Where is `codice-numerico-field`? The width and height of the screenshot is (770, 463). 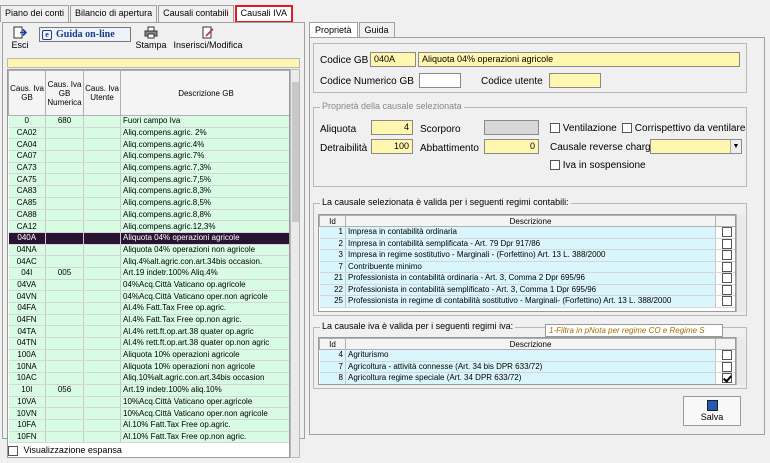
codice-numerico-field is located at coordinates (440, 80).